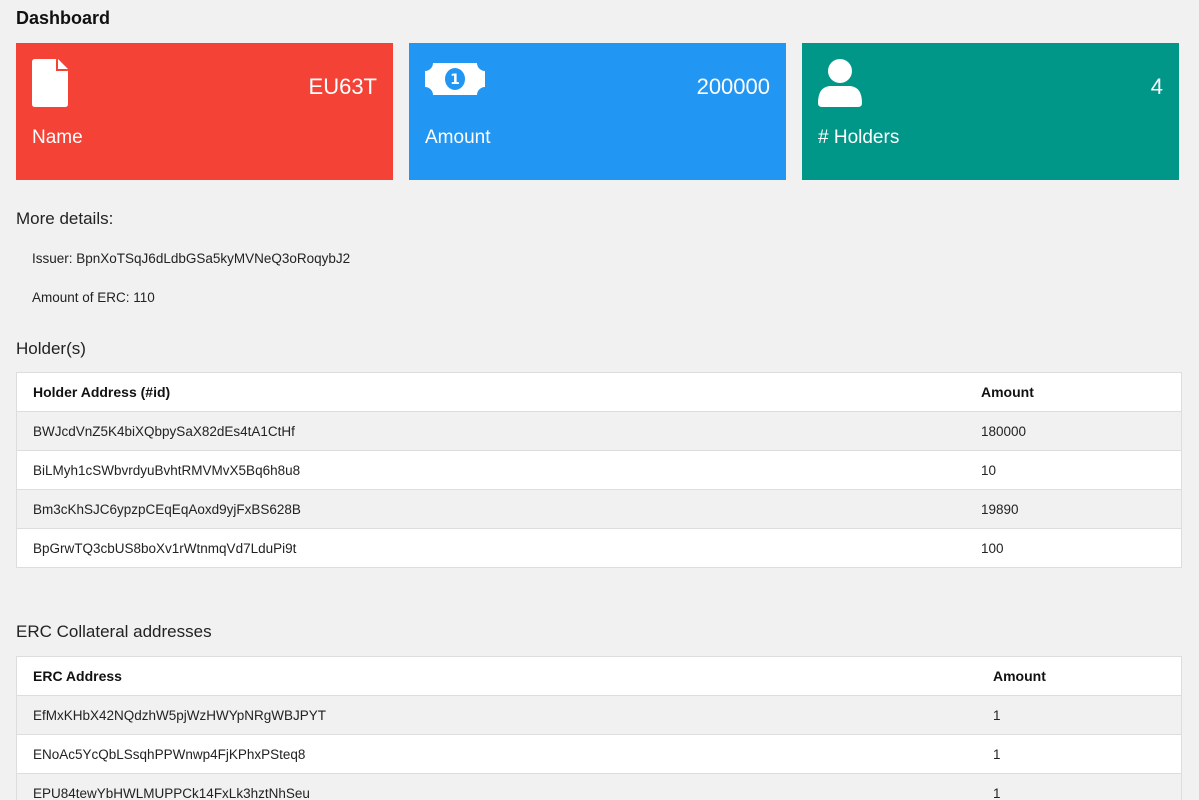 This screenshot has height=800, width=1199. Describe the element at coordinates (496, 754) in the screenshot. I see `erc-address: ENoAc5YcQbLSsqhPPWnwp4FjKPhxPSteq8` at that location.